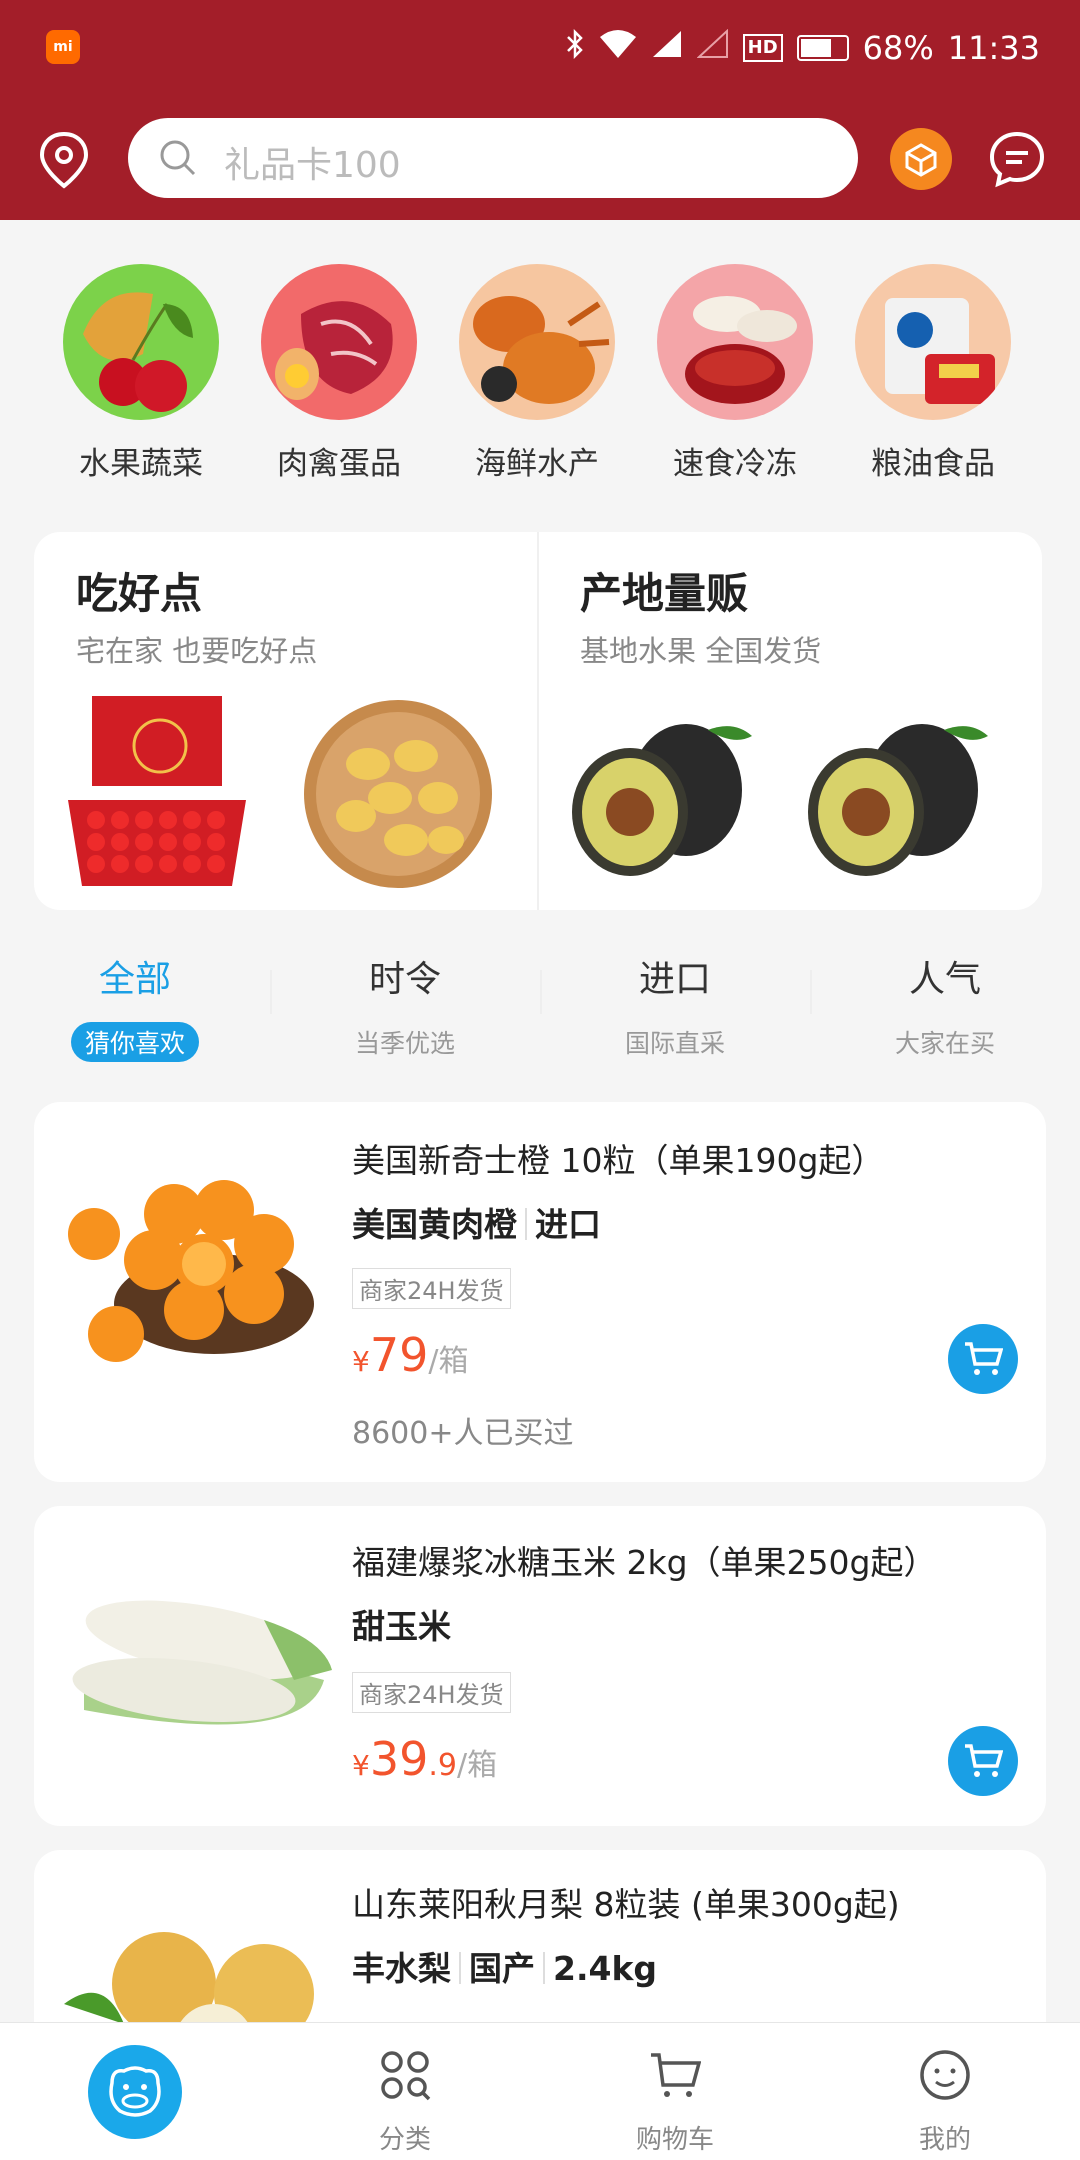 This screenshot has height=2160, width=1080. Describe the element at coordinates (945, 2075) in the screenshot. I see `smiley-profile-icon` at that location.